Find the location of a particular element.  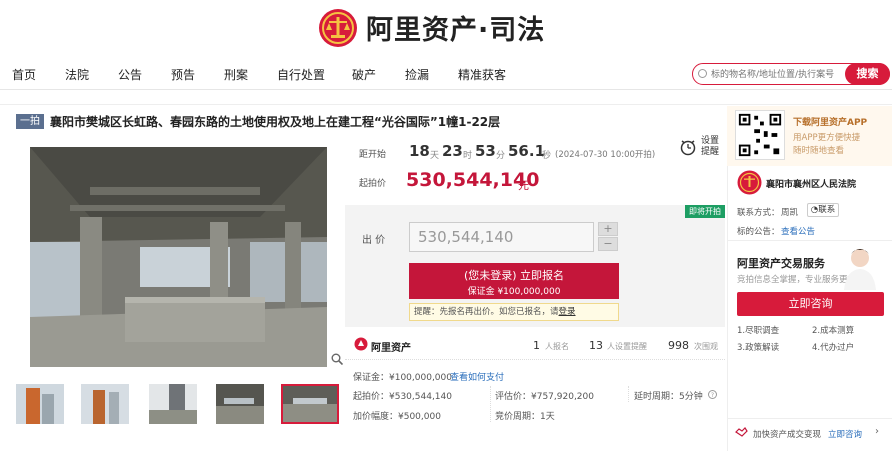

search-icon is located at coordinates (702, 73).